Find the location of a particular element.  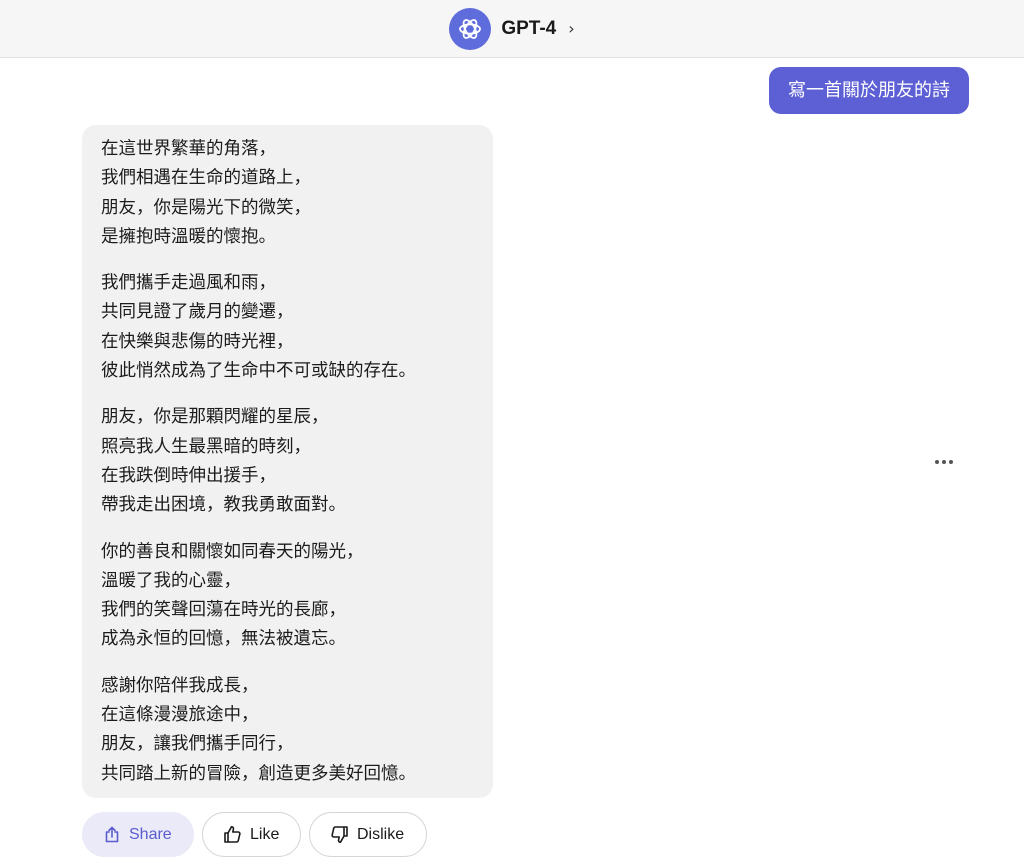

like-label: Like is located at coordinates (265, 834).